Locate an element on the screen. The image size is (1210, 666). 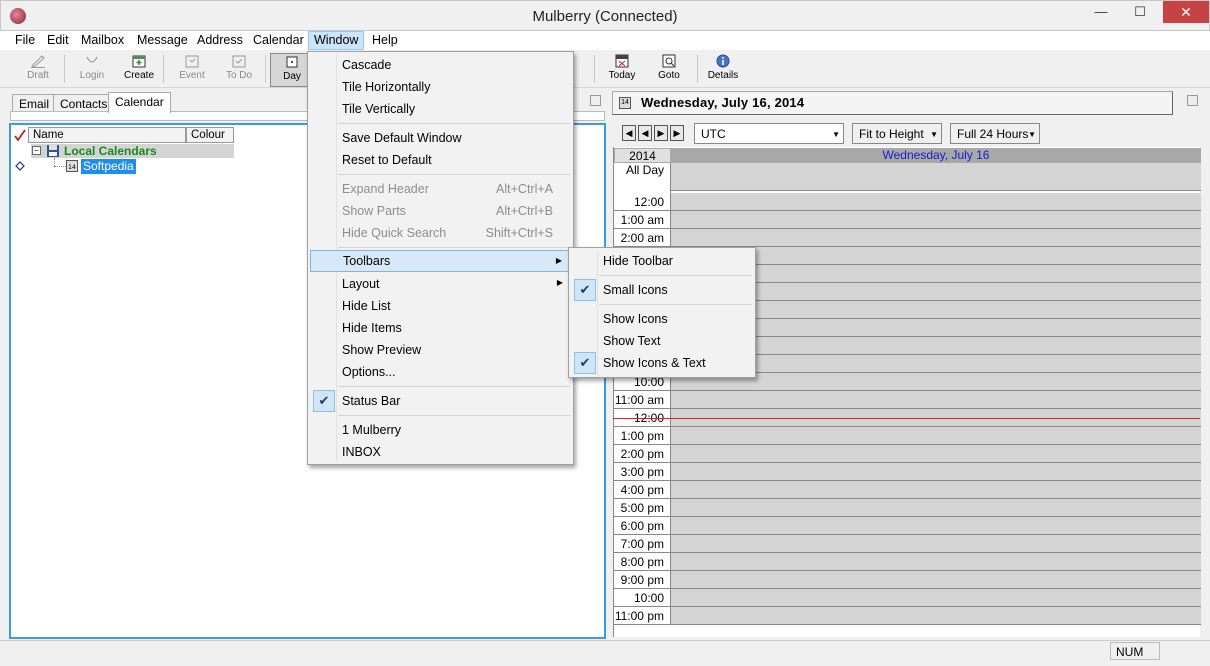
menu-item-show-icons-and-text: ✔ Show Icons & Text is located at coordinates (662, 363).